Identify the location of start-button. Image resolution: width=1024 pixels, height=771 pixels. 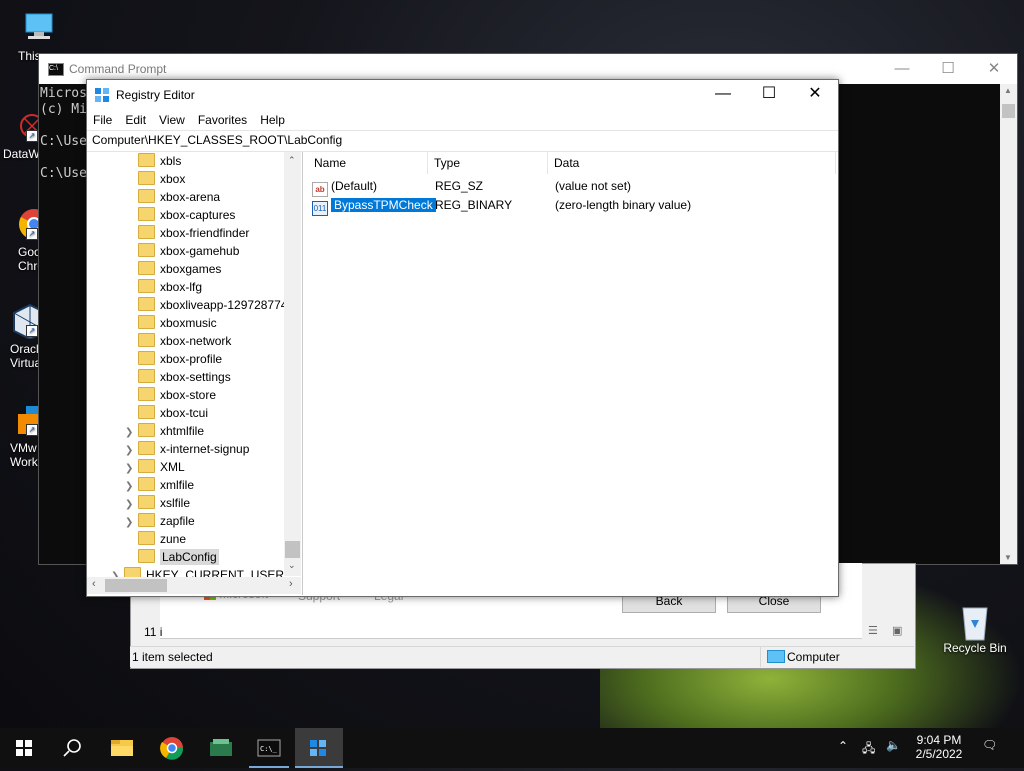
(24, 748).